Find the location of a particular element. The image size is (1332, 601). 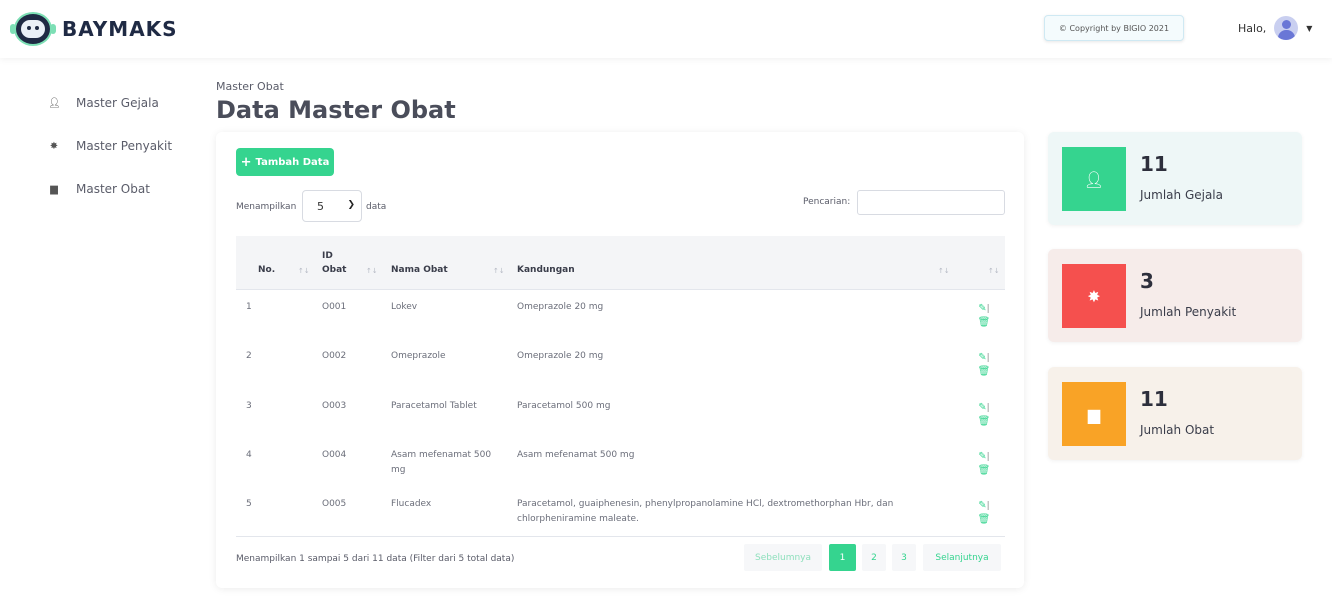

greeting-text: Halo, is located at coordinates (1252, 28).